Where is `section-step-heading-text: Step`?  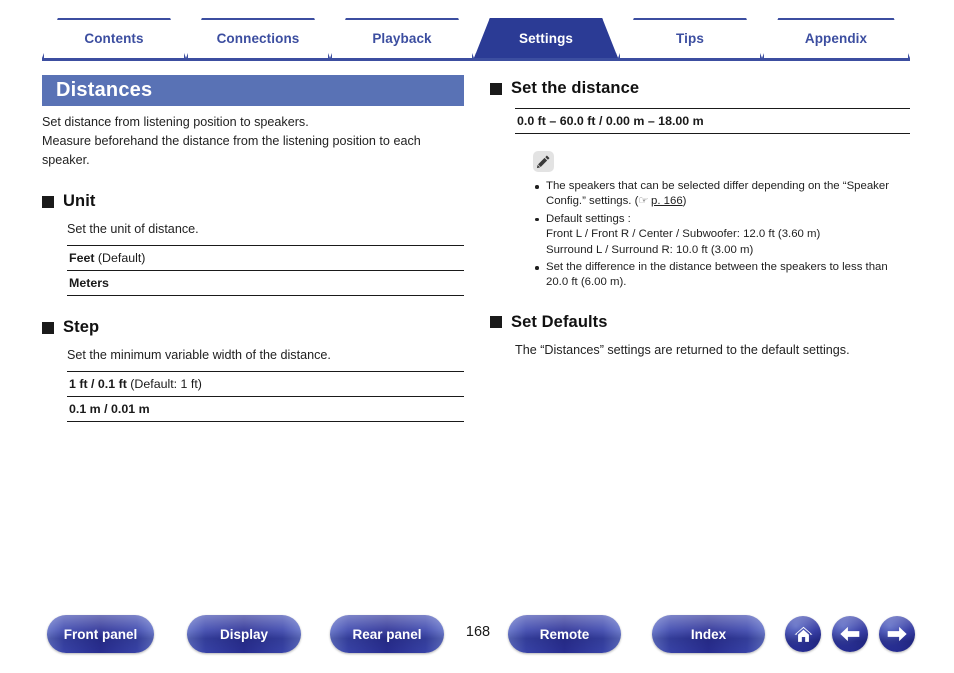
section-step-heading-text: Step is located at coordinates (81, 327).